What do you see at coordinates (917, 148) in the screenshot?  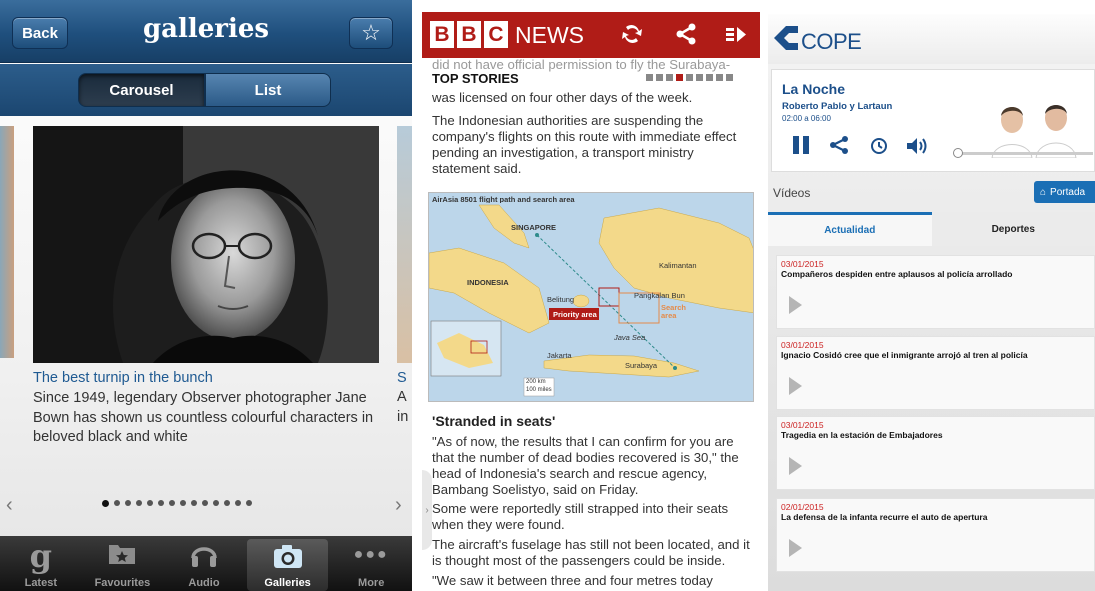 I see `volume-icon` at bounding box center [917, 148].